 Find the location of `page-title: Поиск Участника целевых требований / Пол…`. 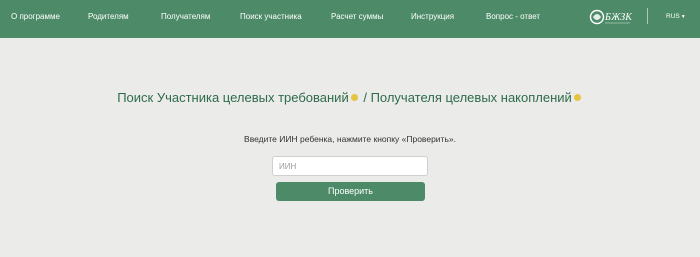

page-title: Поиск Участника целевых требований / Пол… is located at coordinates (350, 98).